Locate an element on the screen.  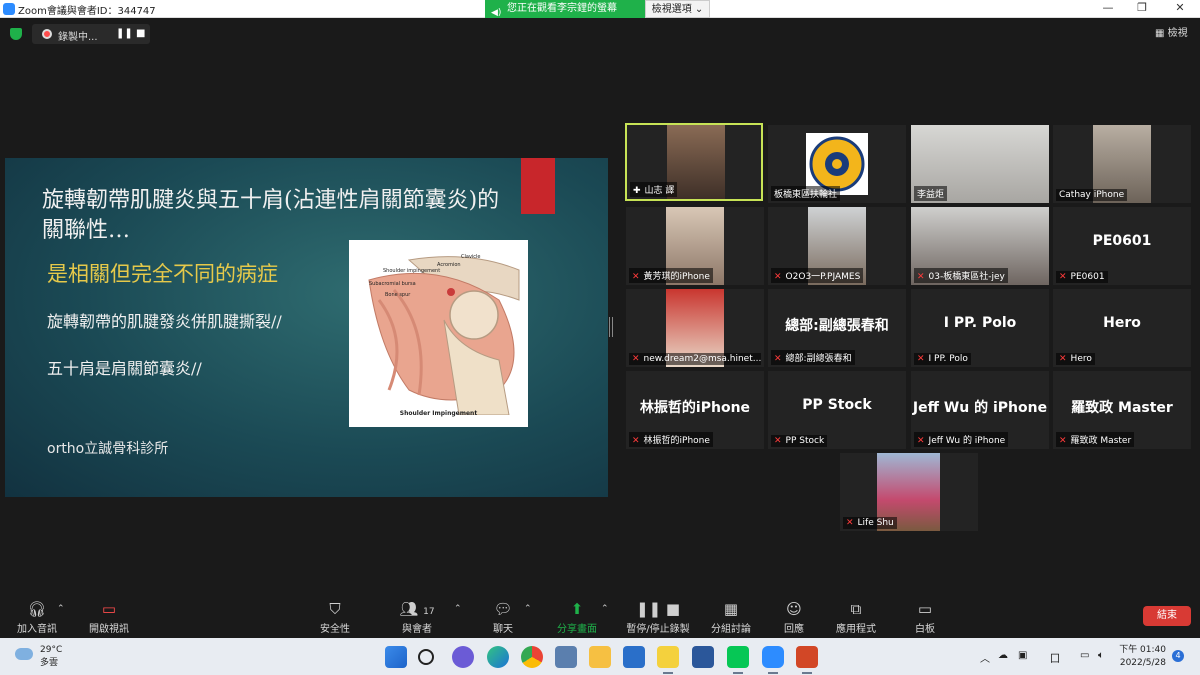
edge-browser-icon is located at coordinates (498, 657).